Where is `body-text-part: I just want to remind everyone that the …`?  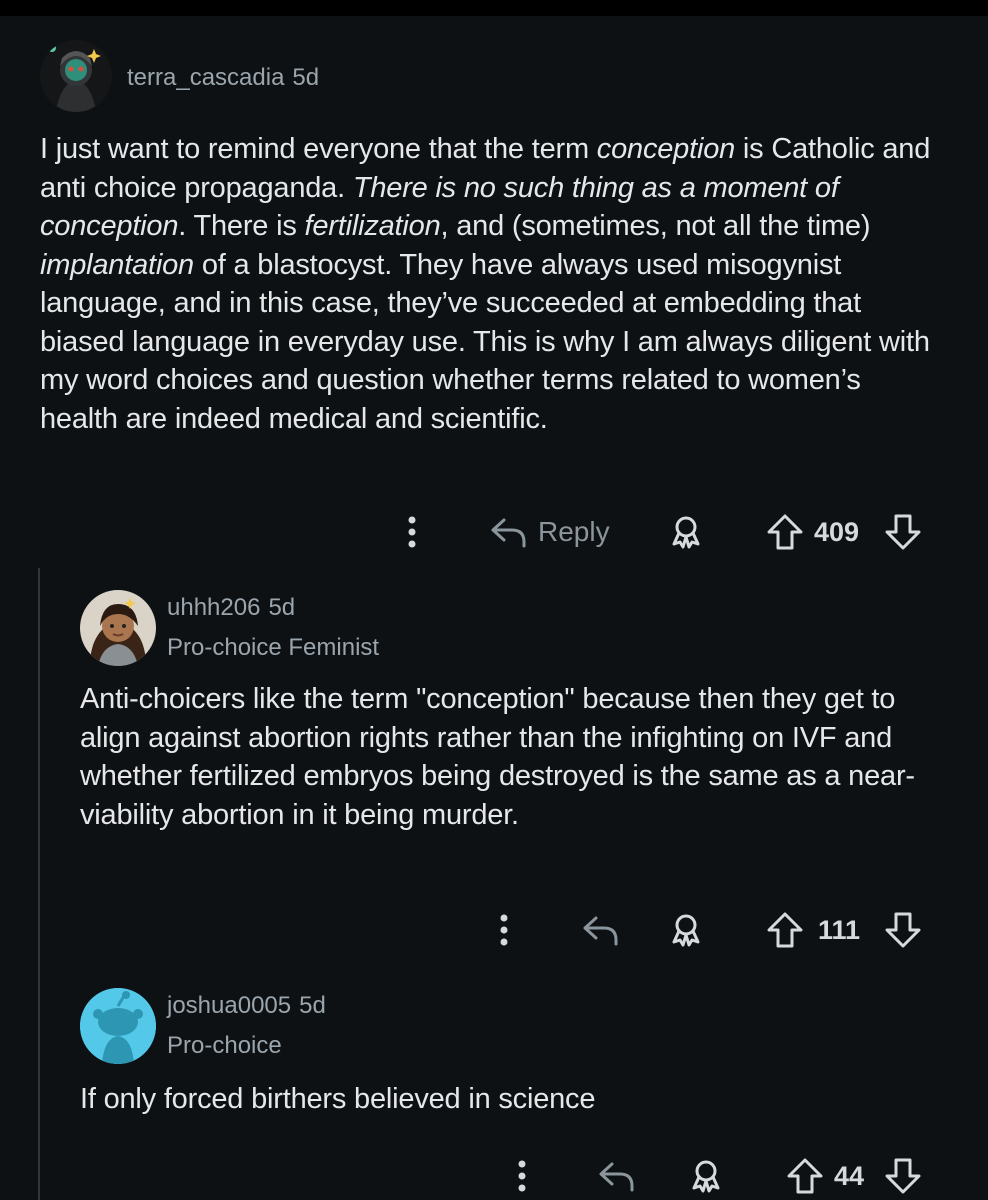 body-text-part: I just want to remind everyone that the … is located at coordinates (318, 149).